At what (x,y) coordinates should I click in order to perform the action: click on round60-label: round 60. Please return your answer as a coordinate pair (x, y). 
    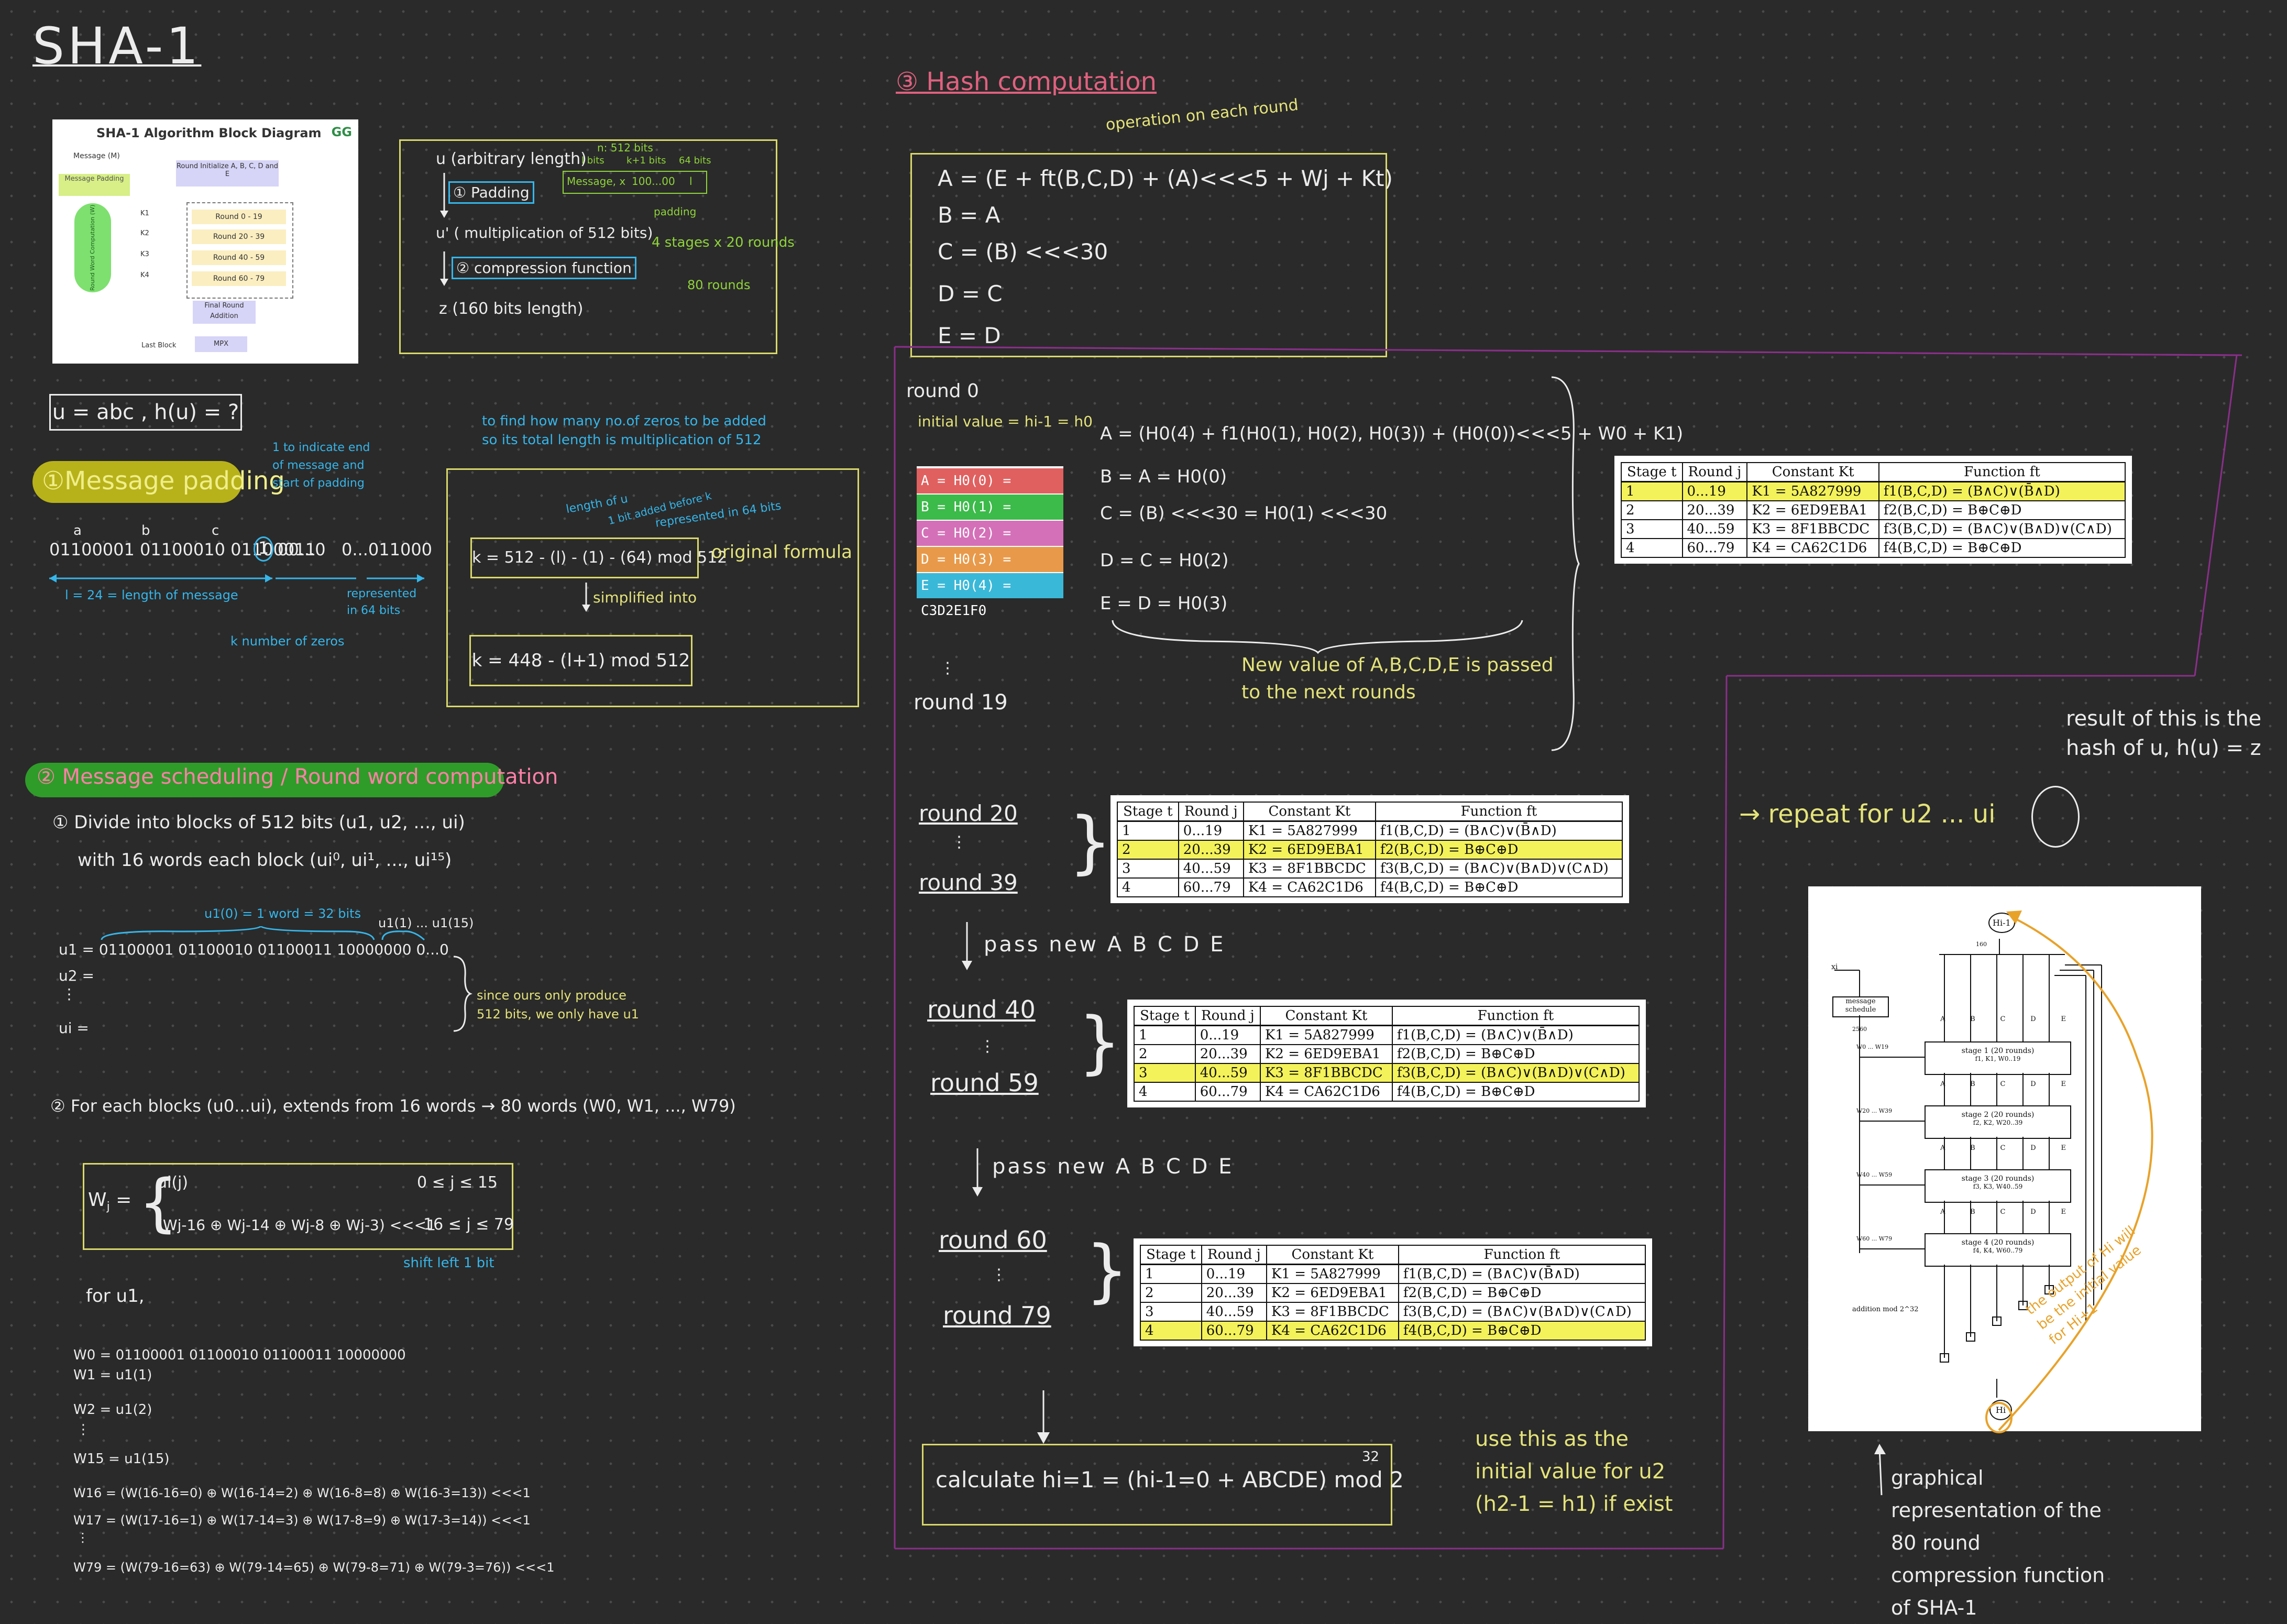
    Looking at the image, I should click on (993, 1240).